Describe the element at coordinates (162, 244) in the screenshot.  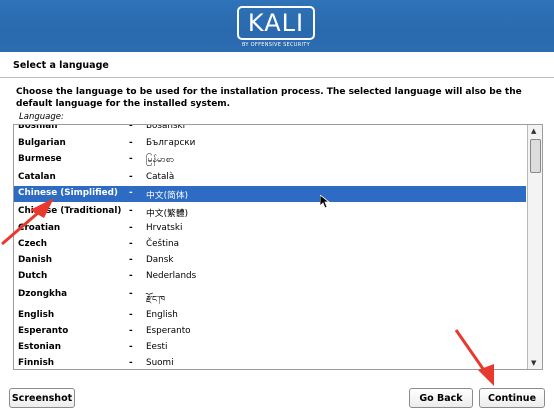
I see `language-native-name: Čeština` at that location.